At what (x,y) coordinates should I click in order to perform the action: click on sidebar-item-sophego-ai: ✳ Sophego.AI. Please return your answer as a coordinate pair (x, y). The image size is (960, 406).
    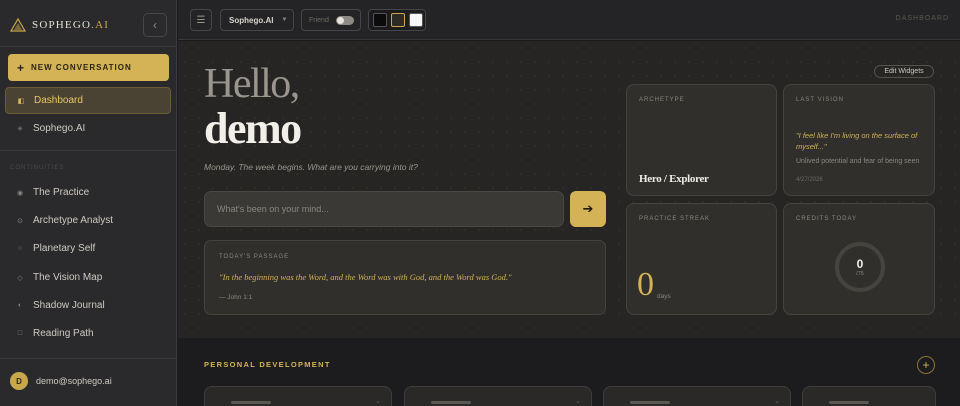
    Looking at the image, I should click on (88, 128).